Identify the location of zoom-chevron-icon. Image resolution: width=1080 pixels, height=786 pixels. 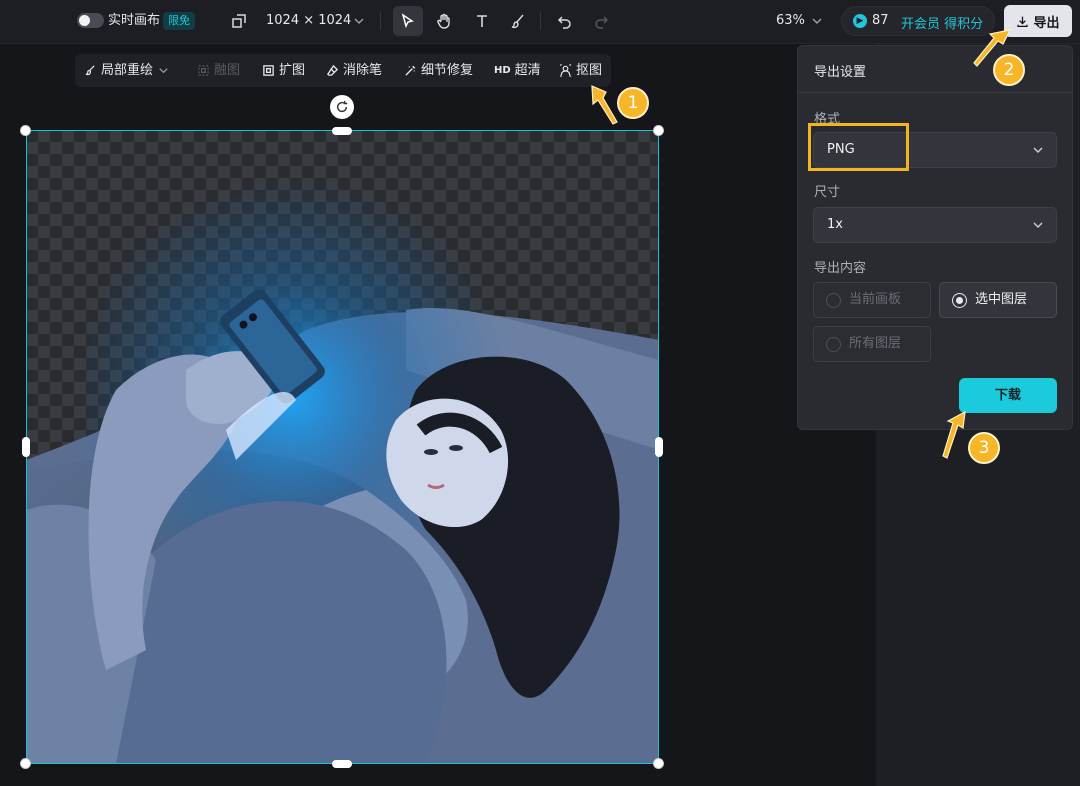
(817, 21).